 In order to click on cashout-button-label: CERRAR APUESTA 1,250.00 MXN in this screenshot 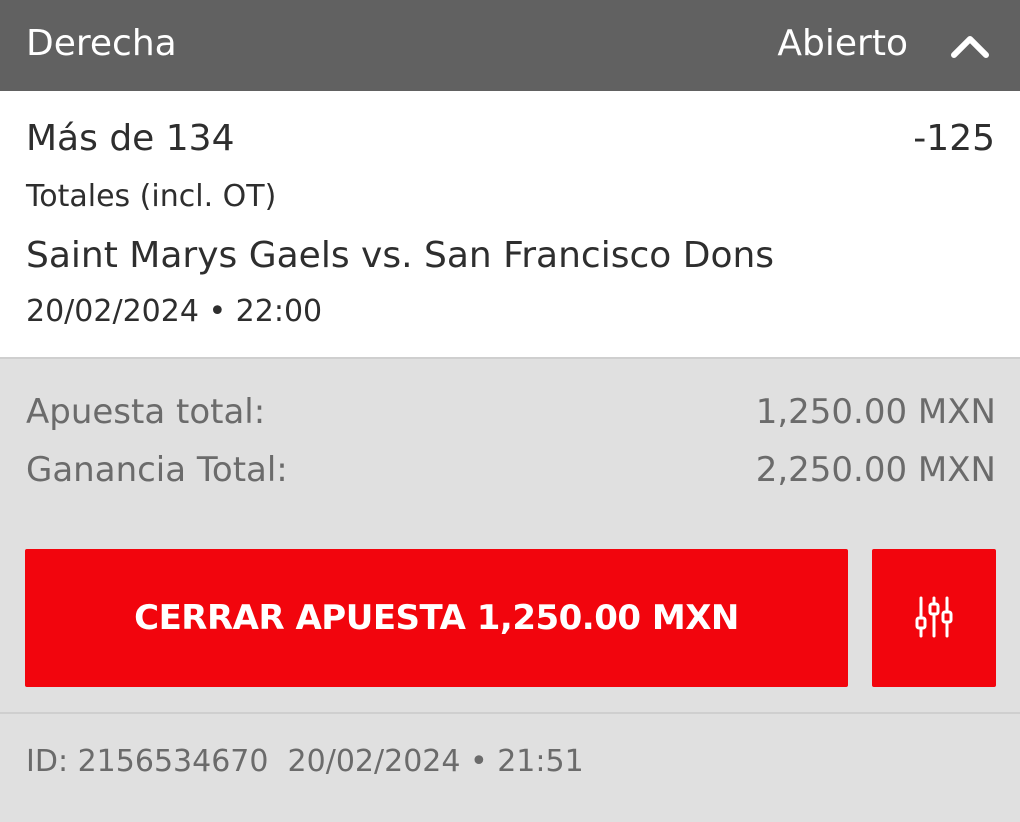, I will do `click(436, 618)`.